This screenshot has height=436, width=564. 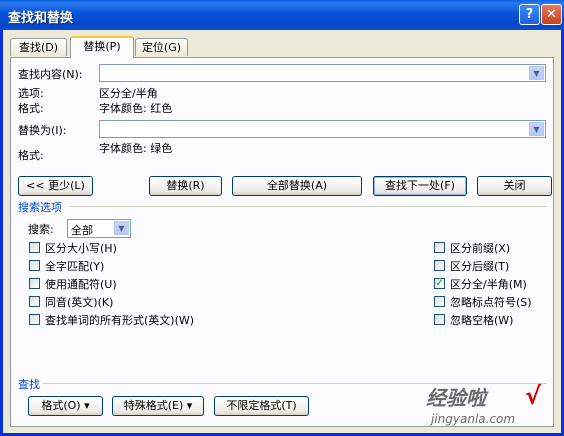 What do you see at coordinates (261, 406) in the screenshot?
I see `no-formatting-button: 不限定格式(T)` at bounding box center [261, 406].